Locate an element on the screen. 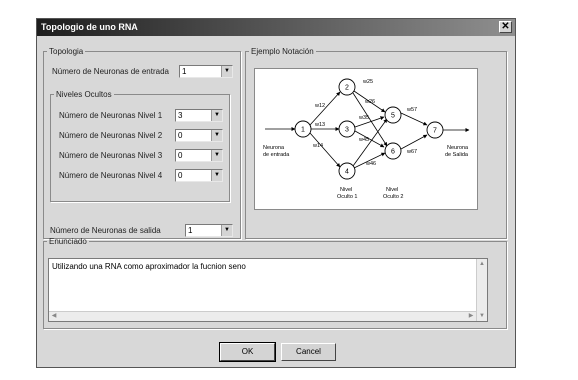  nivel2-caption-1: Nivel is located at coordinates (392, 190).